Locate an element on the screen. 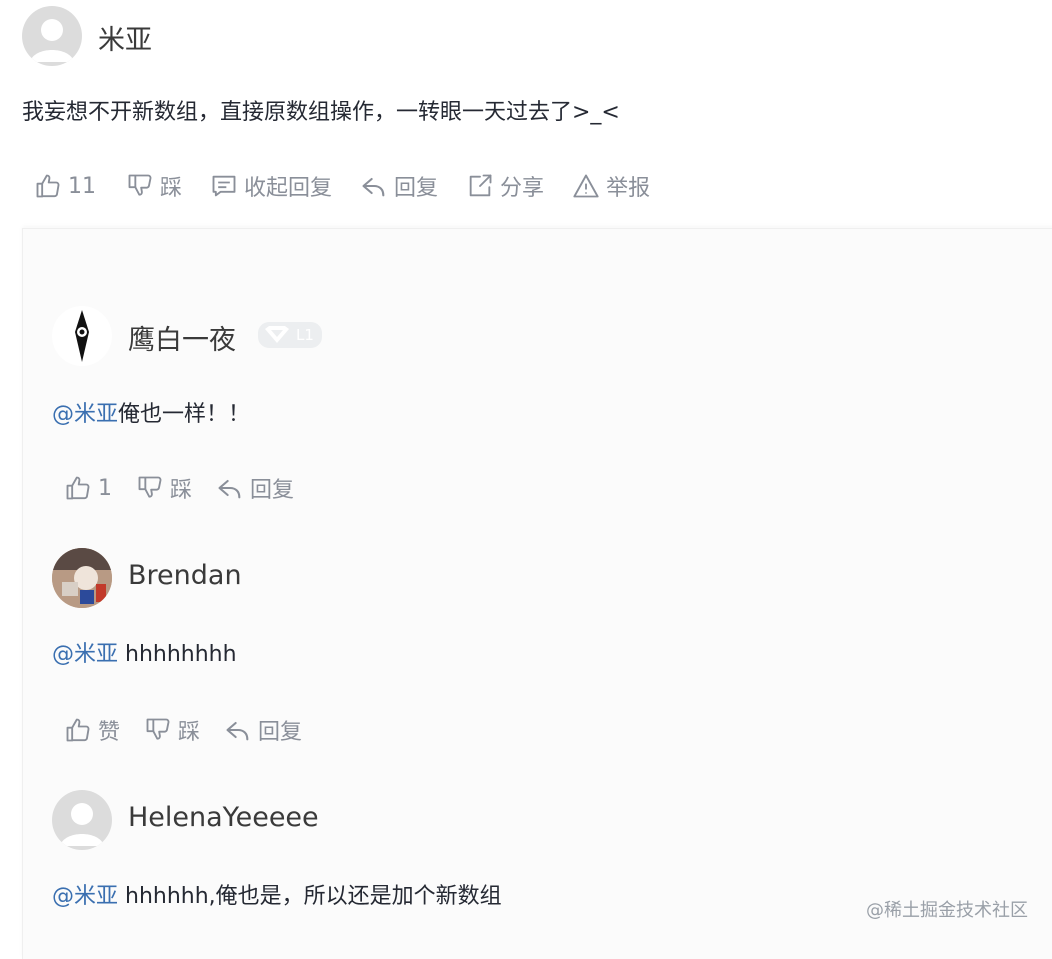 The image size is (1052, 959). diamond-icon is located at coordinates (277, 334).